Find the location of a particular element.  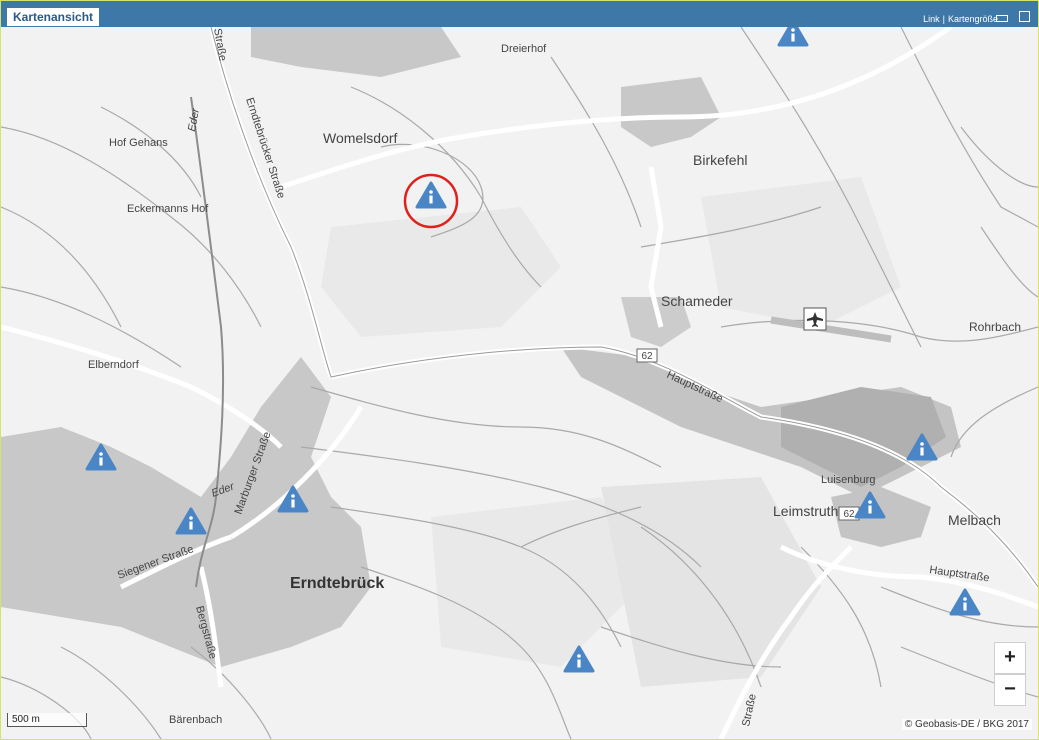

place-dreierhof: Dreierhof is located at coordinates (524, 49).